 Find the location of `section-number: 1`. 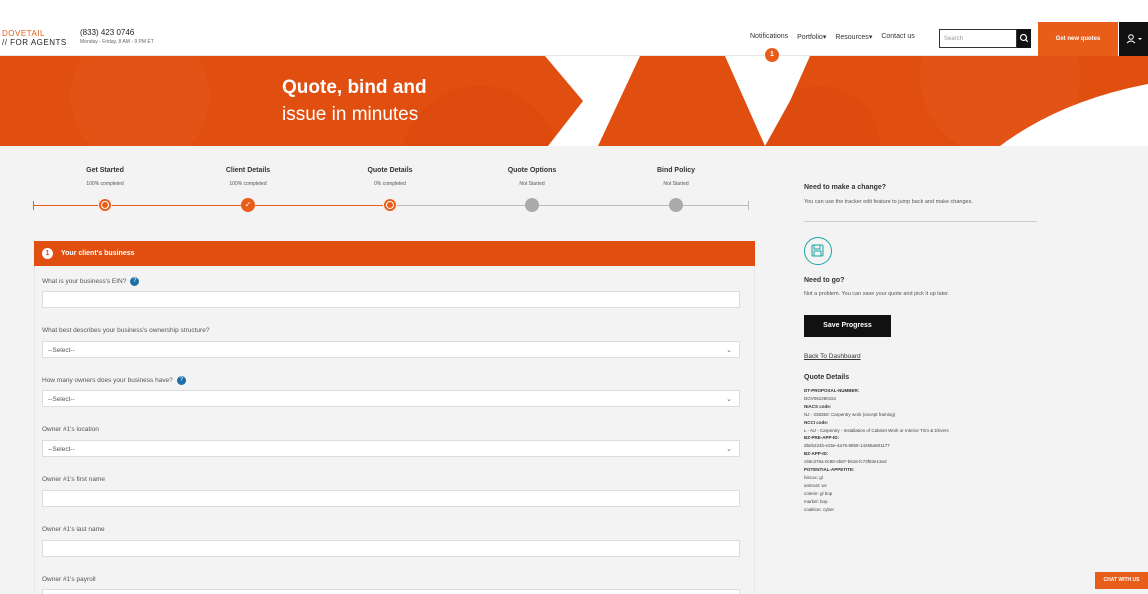

section-number: 1 is located at coordinates (47, 253).